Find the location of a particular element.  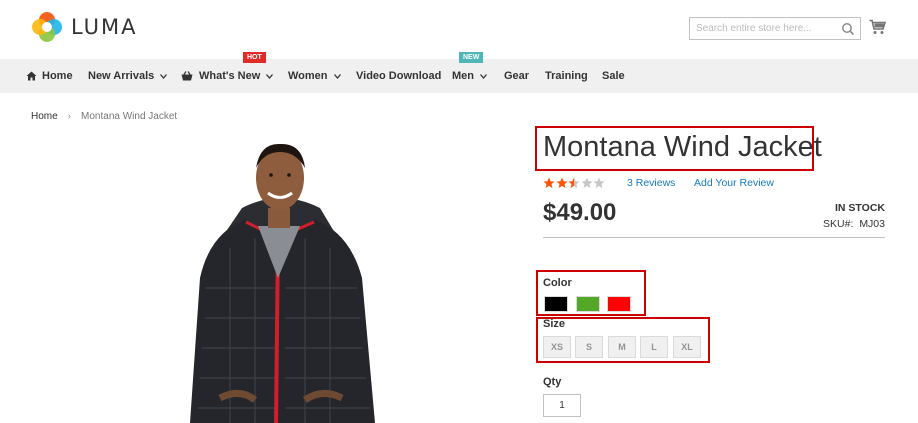

nav-item-men: Men NEW is located at coordinates (469, 72).